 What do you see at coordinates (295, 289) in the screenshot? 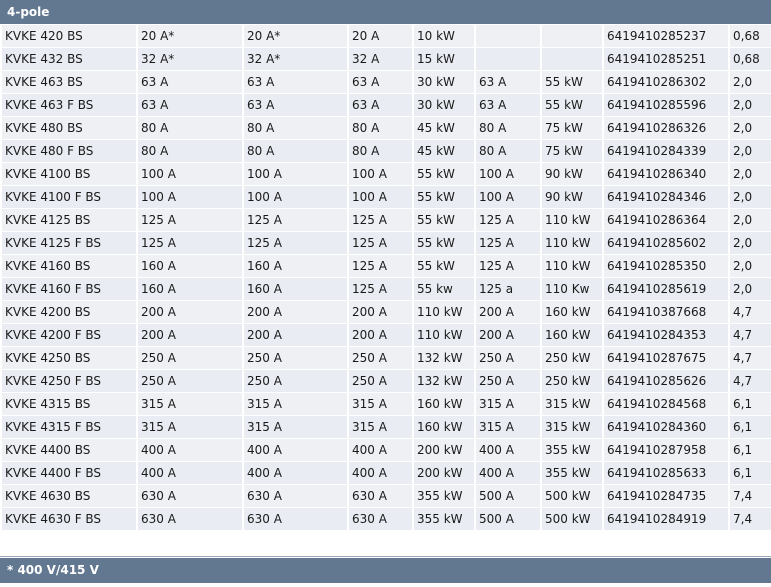
I see `table-cell: 160 A` at bounding box center [295, 289].